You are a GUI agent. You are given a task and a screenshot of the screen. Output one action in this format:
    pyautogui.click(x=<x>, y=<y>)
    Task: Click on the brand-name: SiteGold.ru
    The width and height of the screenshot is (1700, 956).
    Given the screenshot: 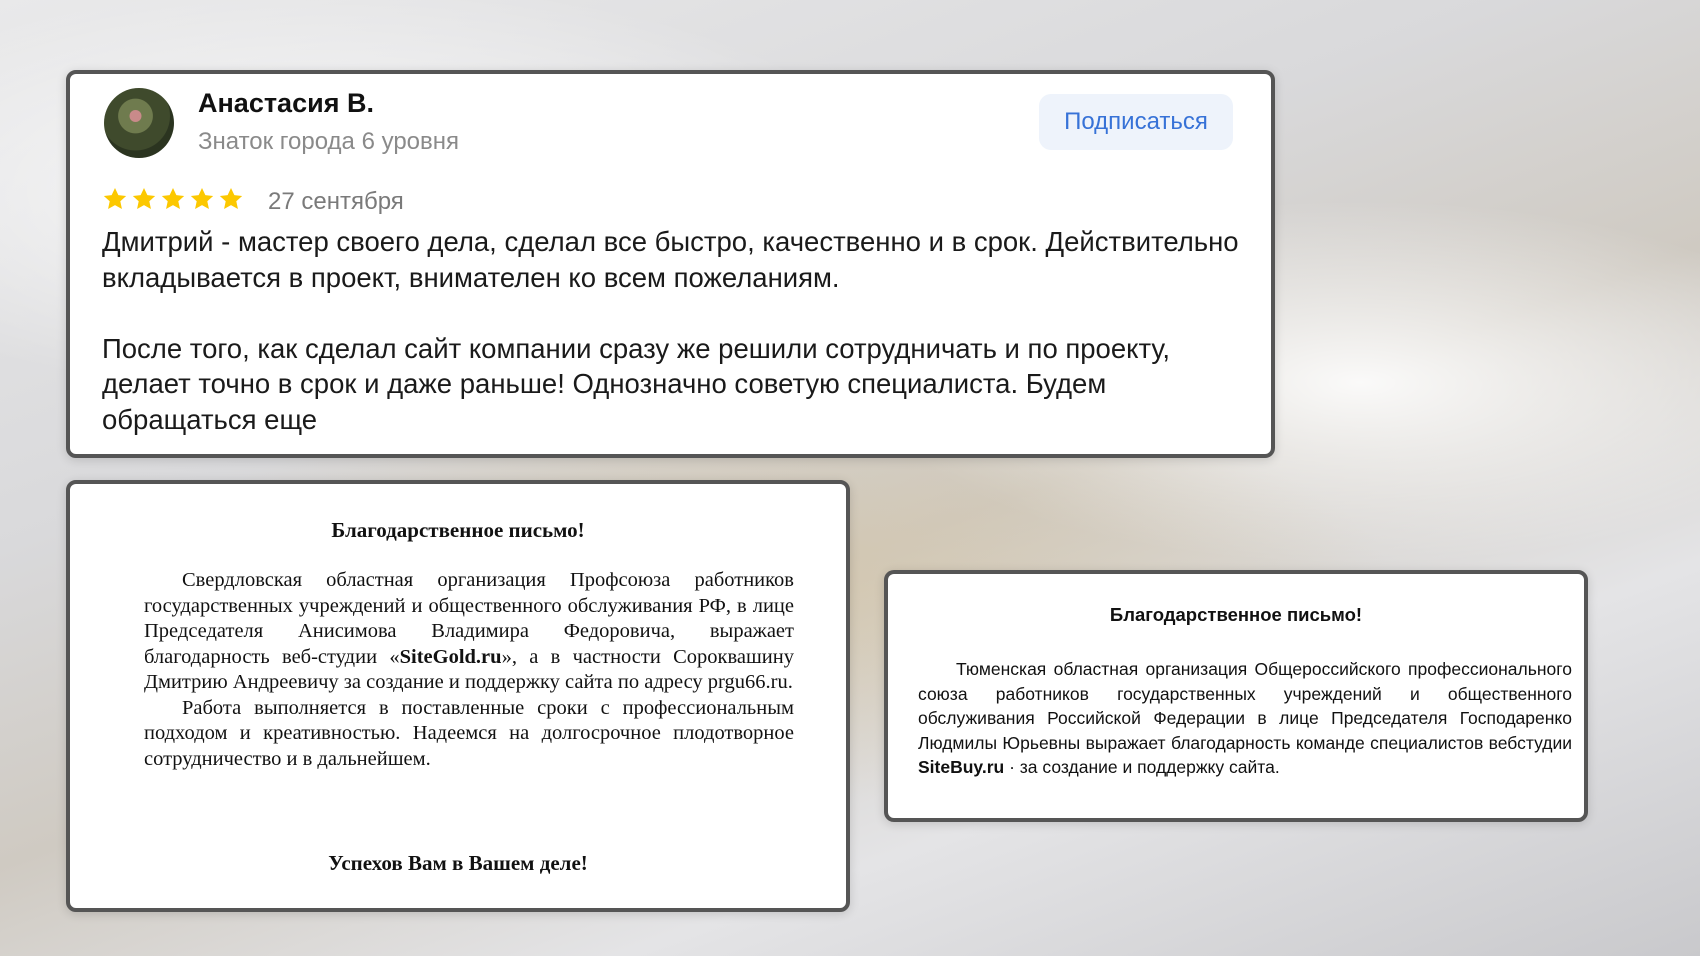 What is the action you would take?
    pyautogui.click(x=450, y=656)
    